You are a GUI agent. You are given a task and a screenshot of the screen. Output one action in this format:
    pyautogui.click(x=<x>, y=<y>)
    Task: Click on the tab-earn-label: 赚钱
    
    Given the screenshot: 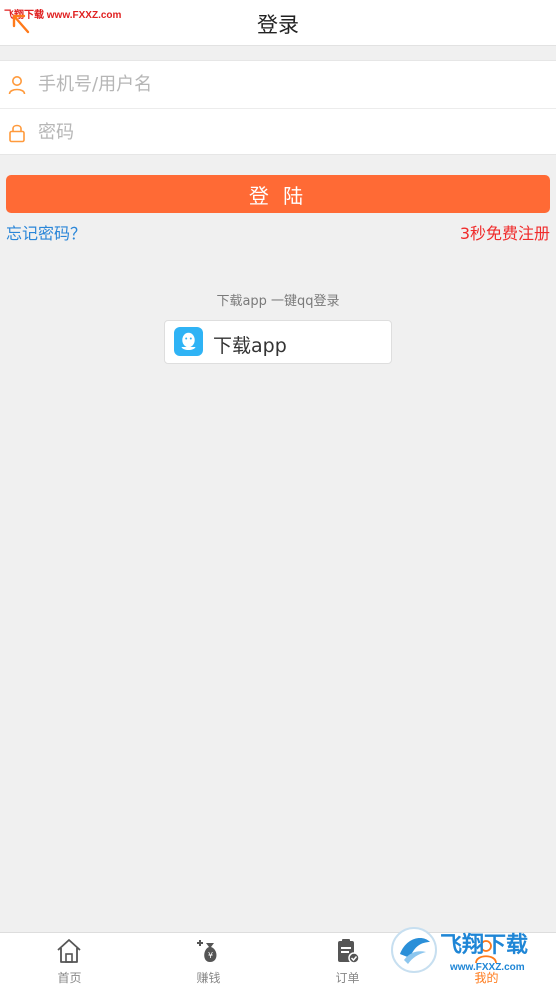 What is the action you would take?
    pyautogui.click(x=208, y=977)
    